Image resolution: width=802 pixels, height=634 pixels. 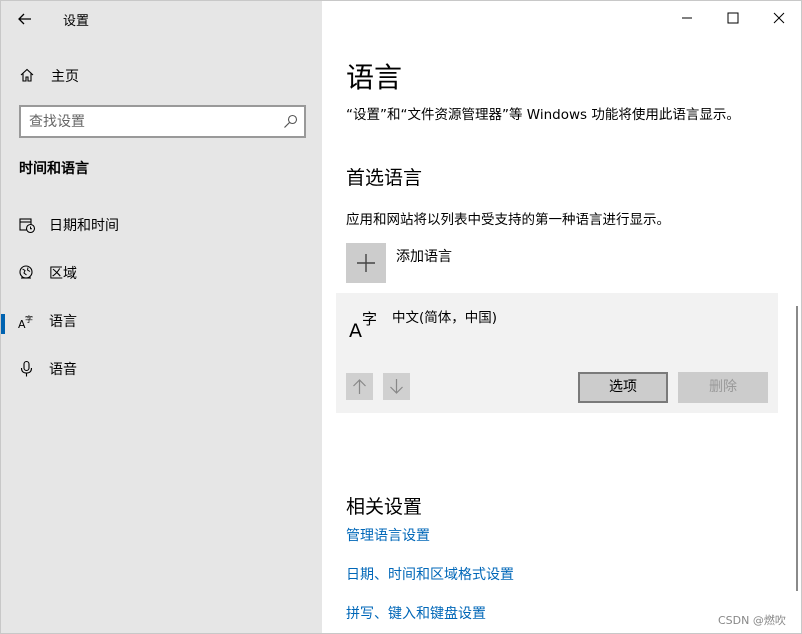 What do you see at coordinates (161, 75) in the screenshot?
I see `sidebar-item-home: 主页` at bounding box center [161, 75].